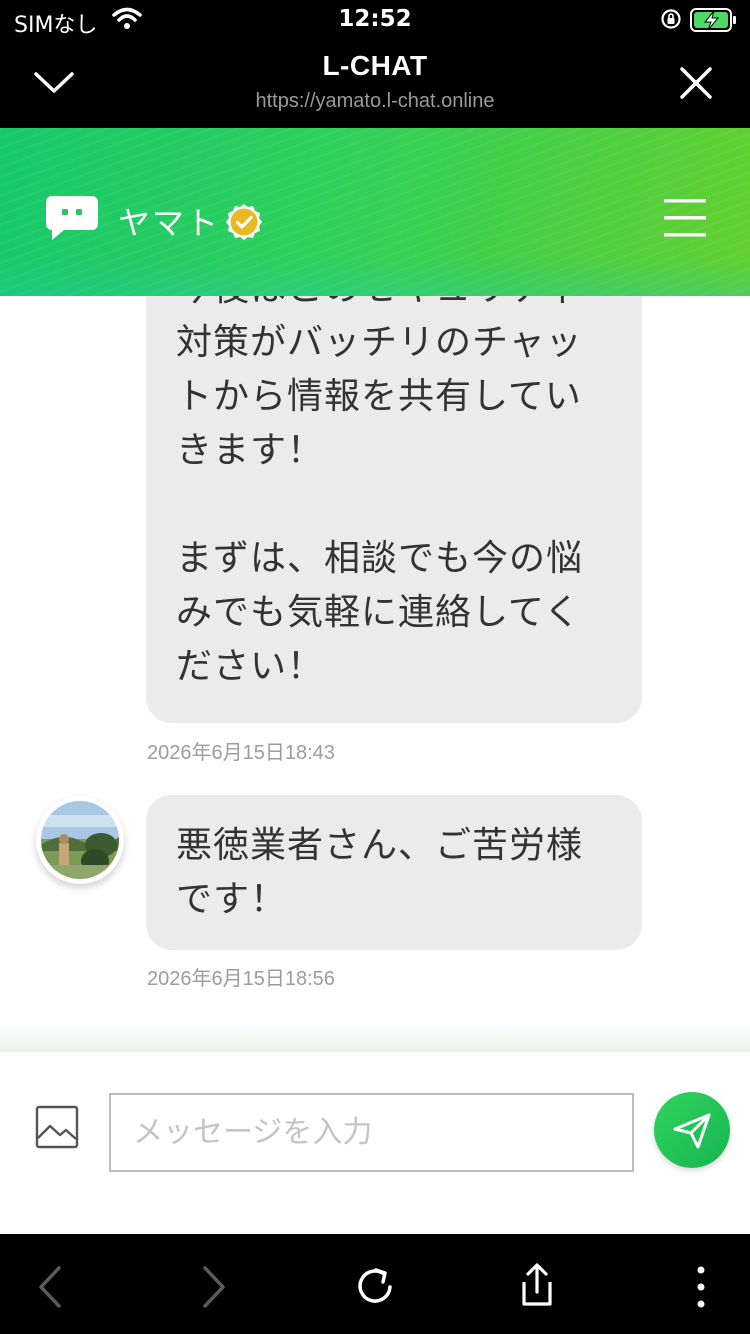 This screenshot has width=750, height=1334. I want to click on orientation-lock-icon, so click(671, 21).